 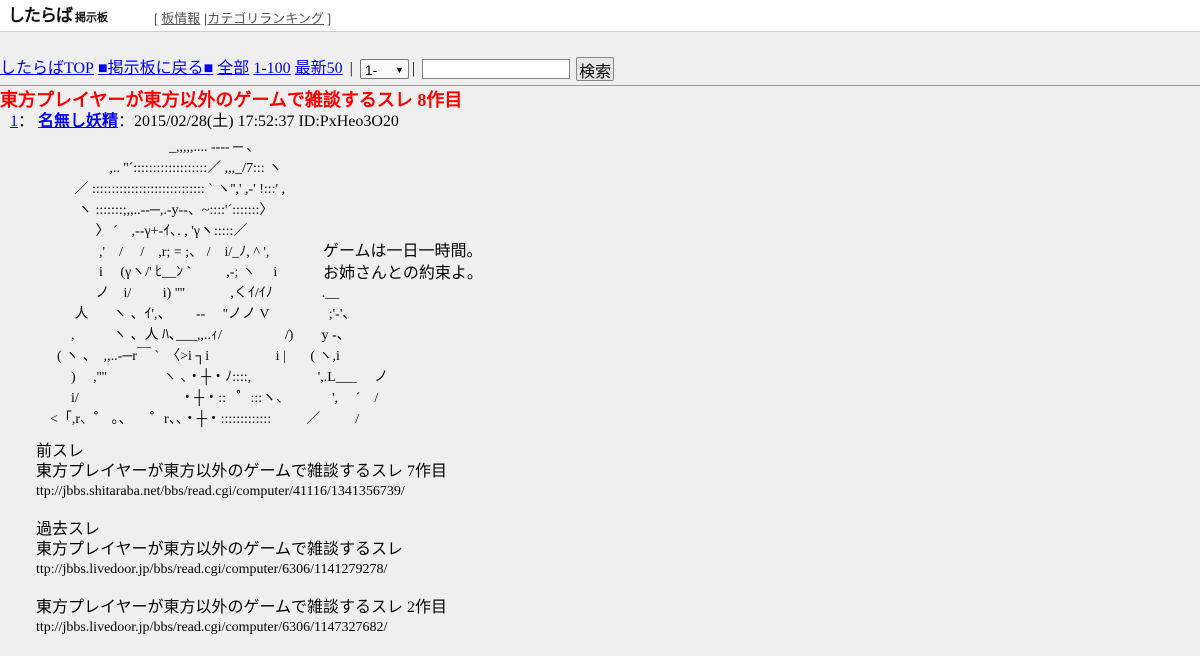 What do you see at coordinates (496, 69) in the screenshot?
I see `search-input` at bounding box center [496, 69].